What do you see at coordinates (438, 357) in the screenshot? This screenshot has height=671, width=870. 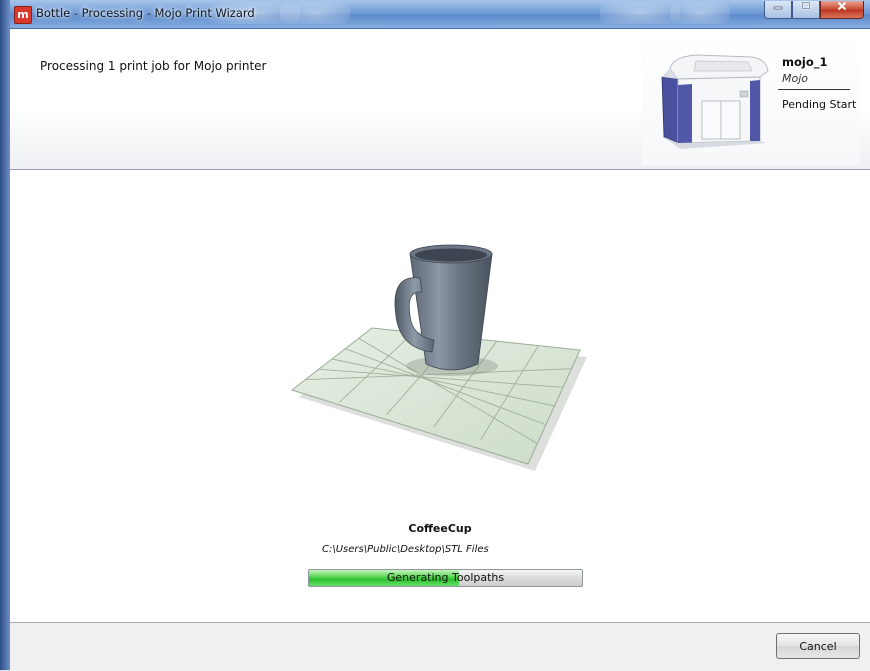 I see `coffee-cup-3d-model` at bounding box center [438, 357].